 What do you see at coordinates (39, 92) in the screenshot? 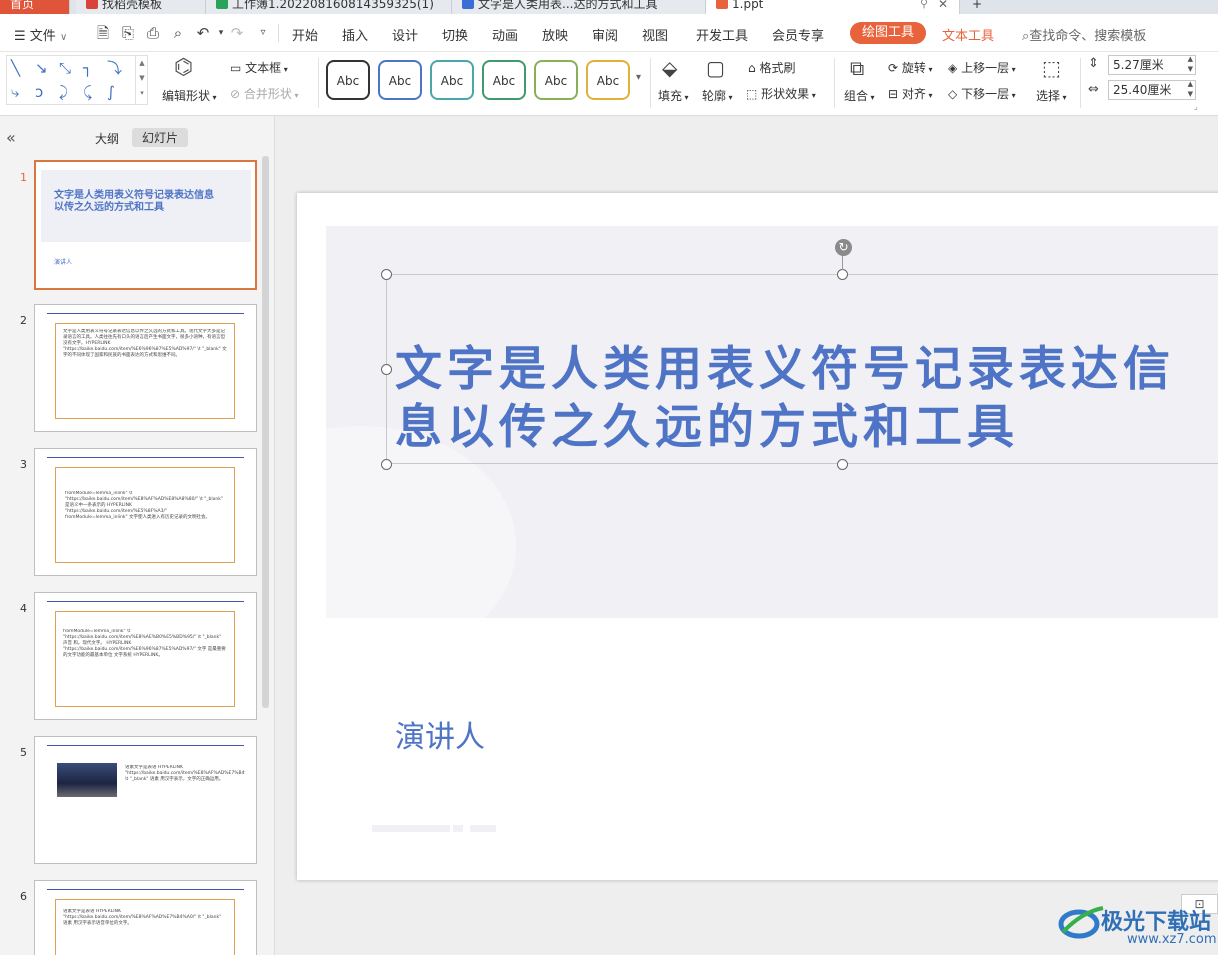
I see `curve-connector-icon: ↄ` at bounding box center [39, 92].